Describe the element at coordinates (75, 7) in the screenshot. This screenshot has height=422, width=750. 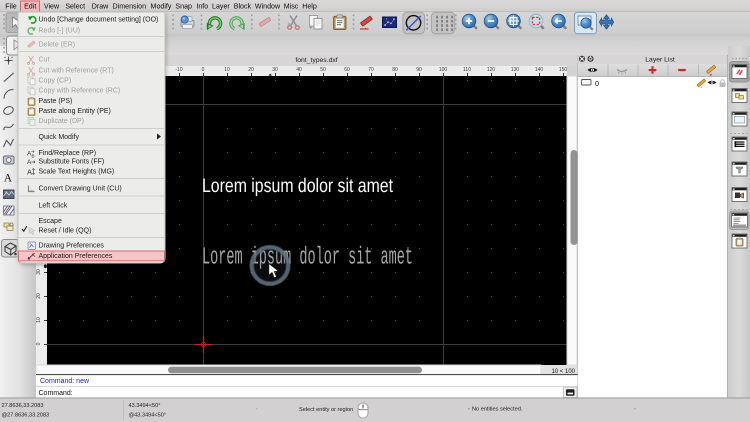
I see `svg-text: Select` at that location.